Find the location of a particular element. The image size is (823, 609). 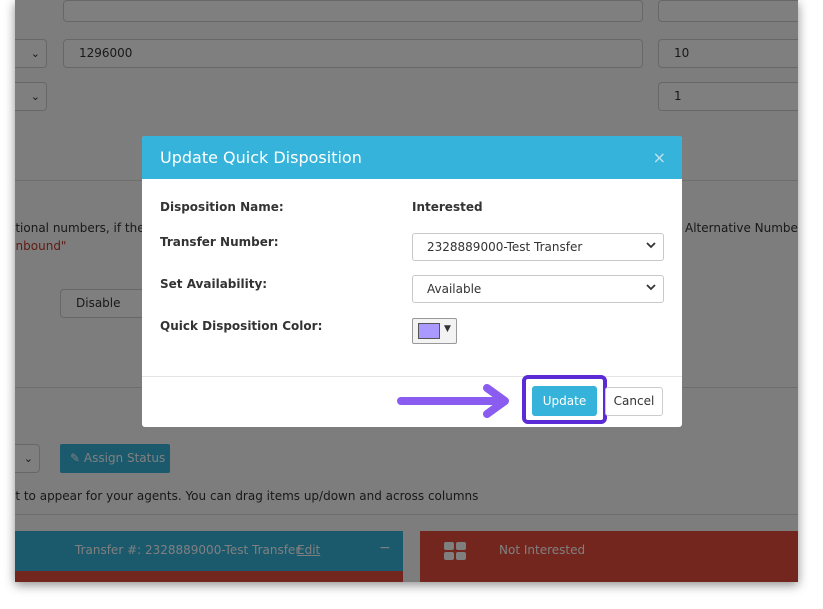

transfer-number-select: 2328889000-Test Transfer is located at coordinates (538, 247).